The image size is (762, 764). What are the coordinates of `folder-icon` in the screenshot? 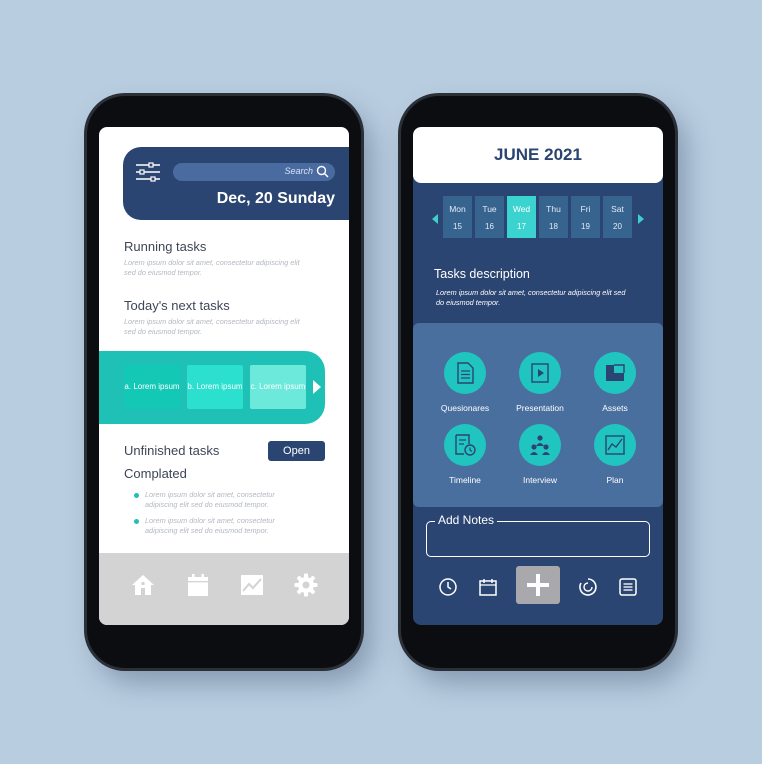 It's located at (615, 372).